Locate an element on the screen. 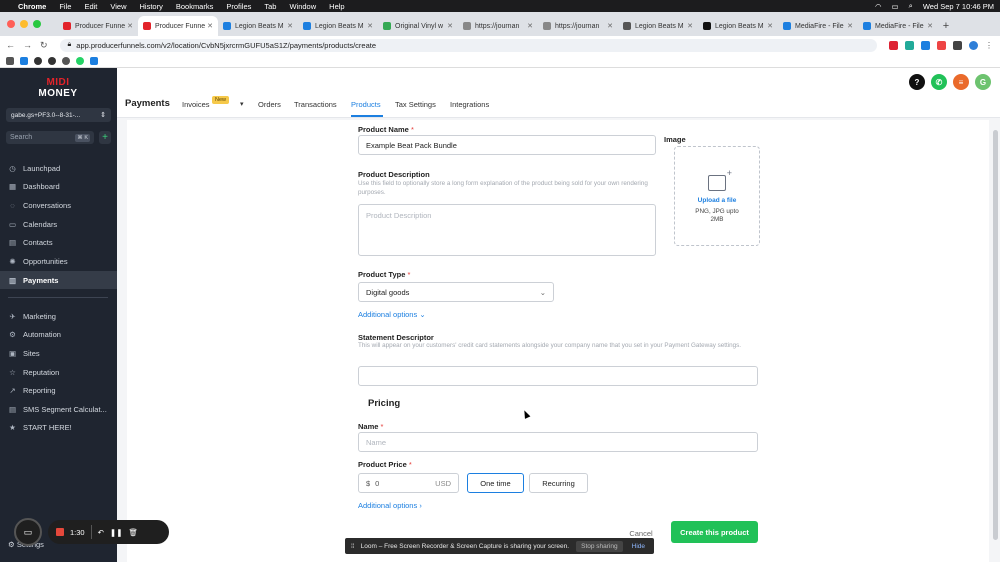  kebab-menu-icon: ⋮ is located at coordinates (989, 45).